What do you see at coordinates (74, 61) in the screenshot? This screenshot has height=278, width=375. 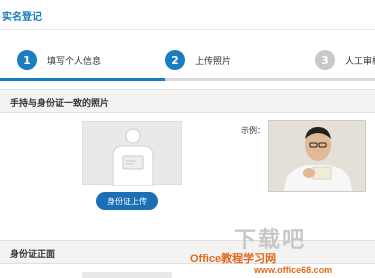 I see `step-1-label: 填写个人信息` at bounding box center [74, 61].